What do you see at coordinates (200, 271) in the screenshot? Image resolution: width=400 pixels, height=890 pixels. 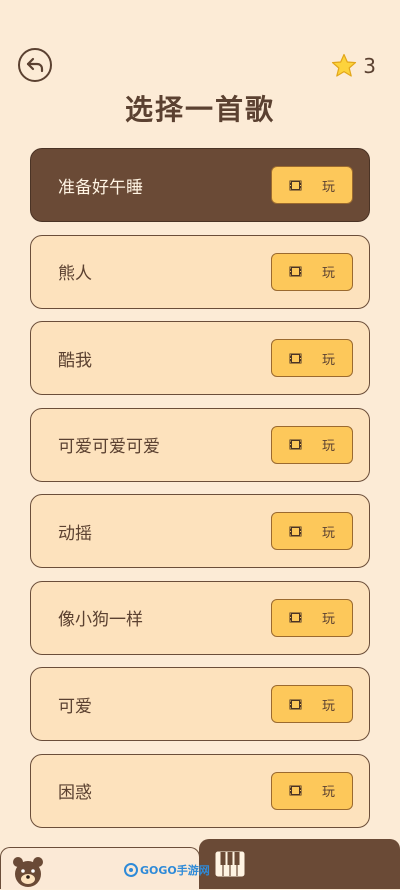 I see `song-item: 熊人 玩` at bounding box center [200, 271].